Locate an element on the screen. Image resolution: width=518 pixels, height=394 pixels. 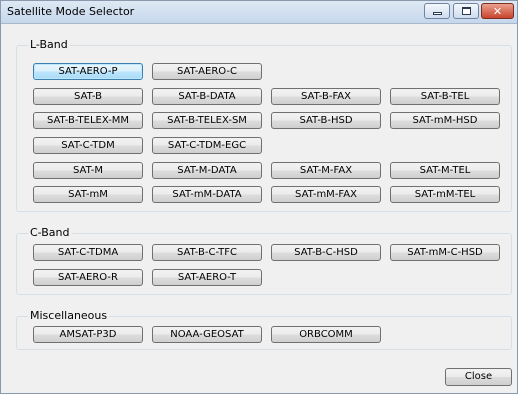
mode-button-sat-m-fax: SAT-M-FAX is located at coordinates (326, 170).